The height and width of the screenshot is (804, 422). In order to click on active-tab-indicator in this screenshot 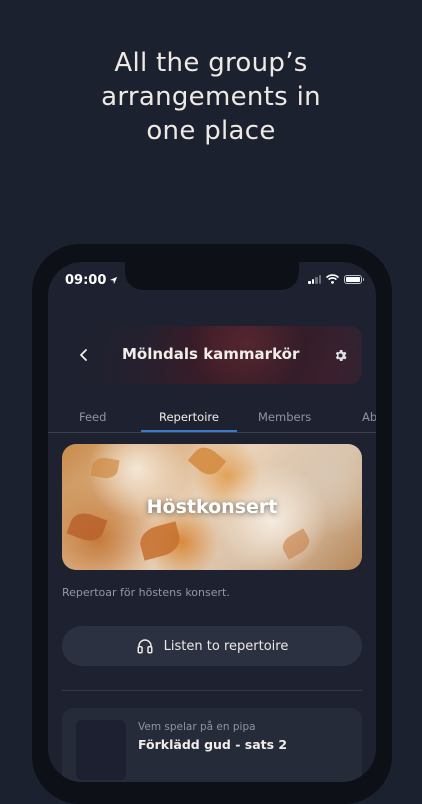, I will do `click(189, 431)`.